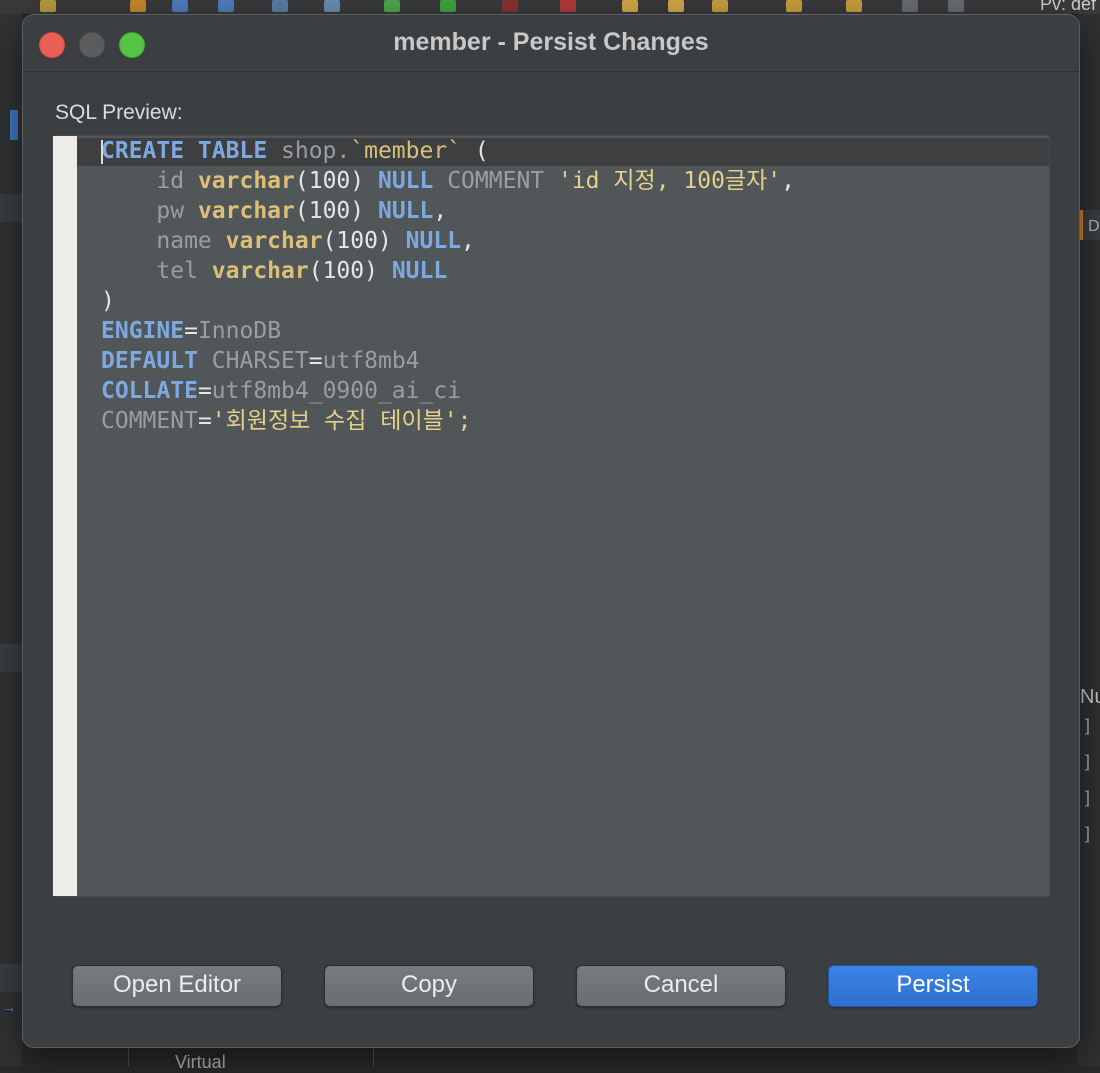 The image size is (1100, 1073). I want to click on sql-line: ), so click(448, 301).